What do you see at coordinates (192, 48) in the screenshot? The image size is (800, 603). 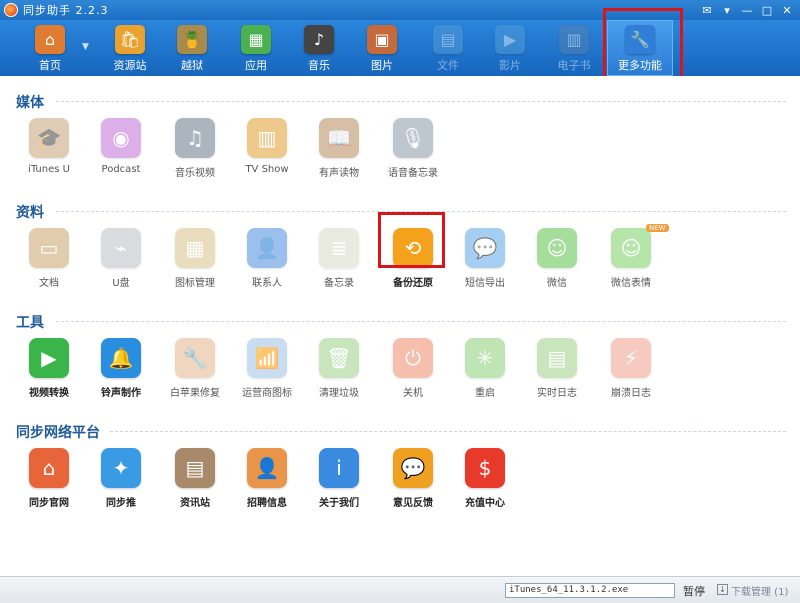 I see `toolbar-item-2: 🍍 越狱` at bounding box center [192, 48].